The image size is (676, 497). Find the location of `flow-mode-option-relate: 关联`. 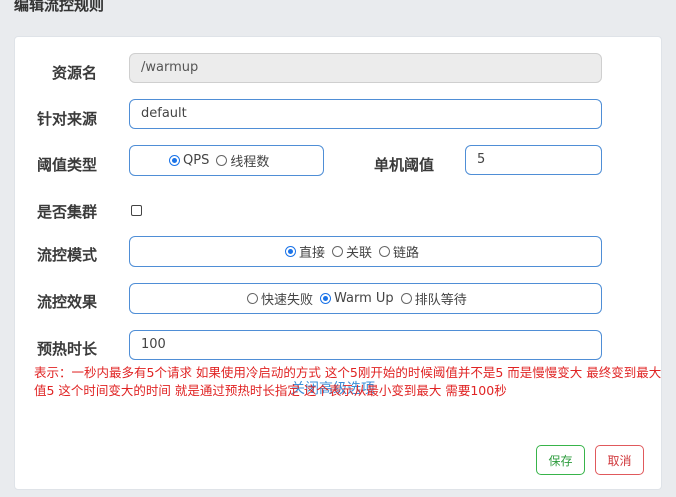

flow-mode-option-relate: 关联 is located at coordinates (352, 251).